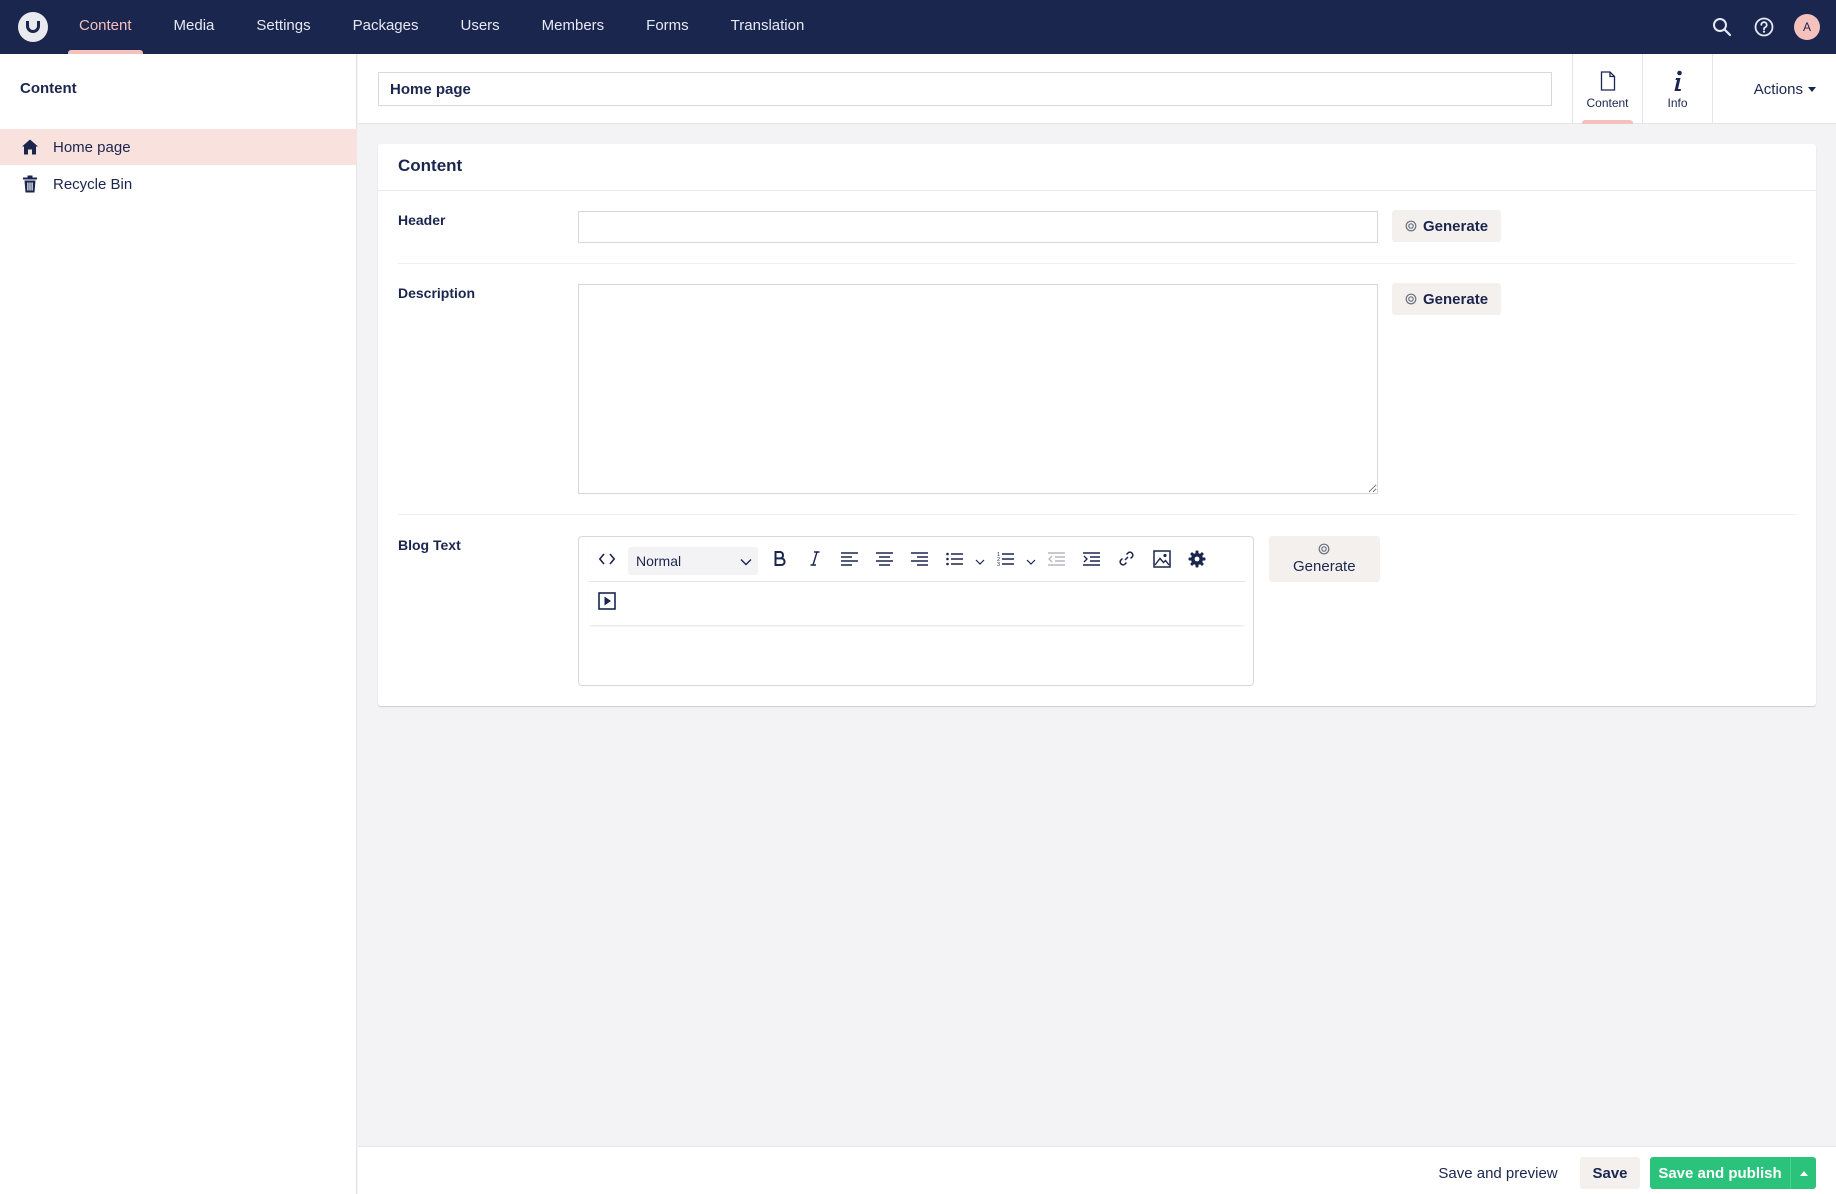  What do you see at coordinates (978, 389) in the screenshot?
I see `description-textarea` at bounding box center [978, 389].